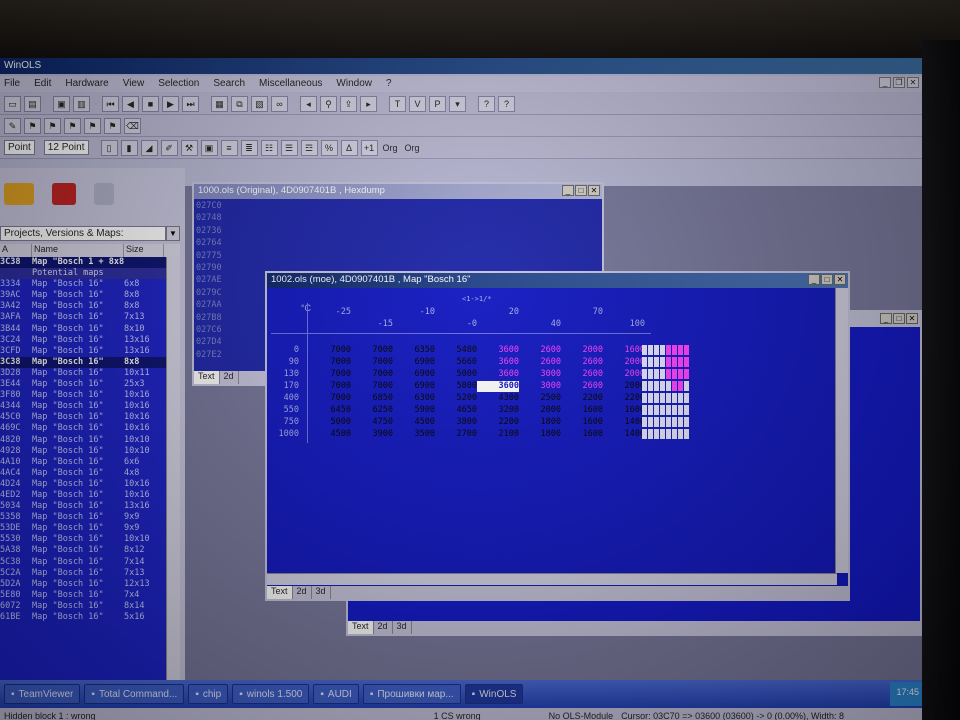 The image size is (960, 720). I want to click on chevron-down-icon: ▼, so click(173, 233).